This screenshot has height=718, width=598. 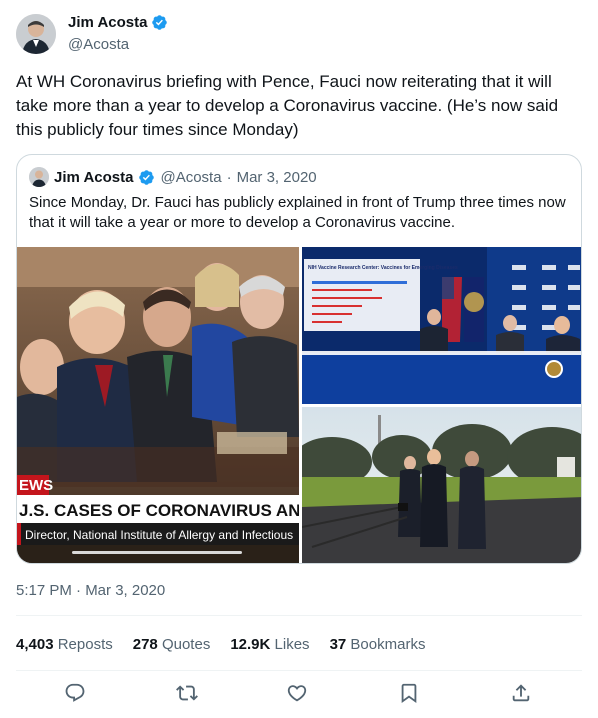 I want to click on reposts-count: 4,403, so click(x=35, y=644).